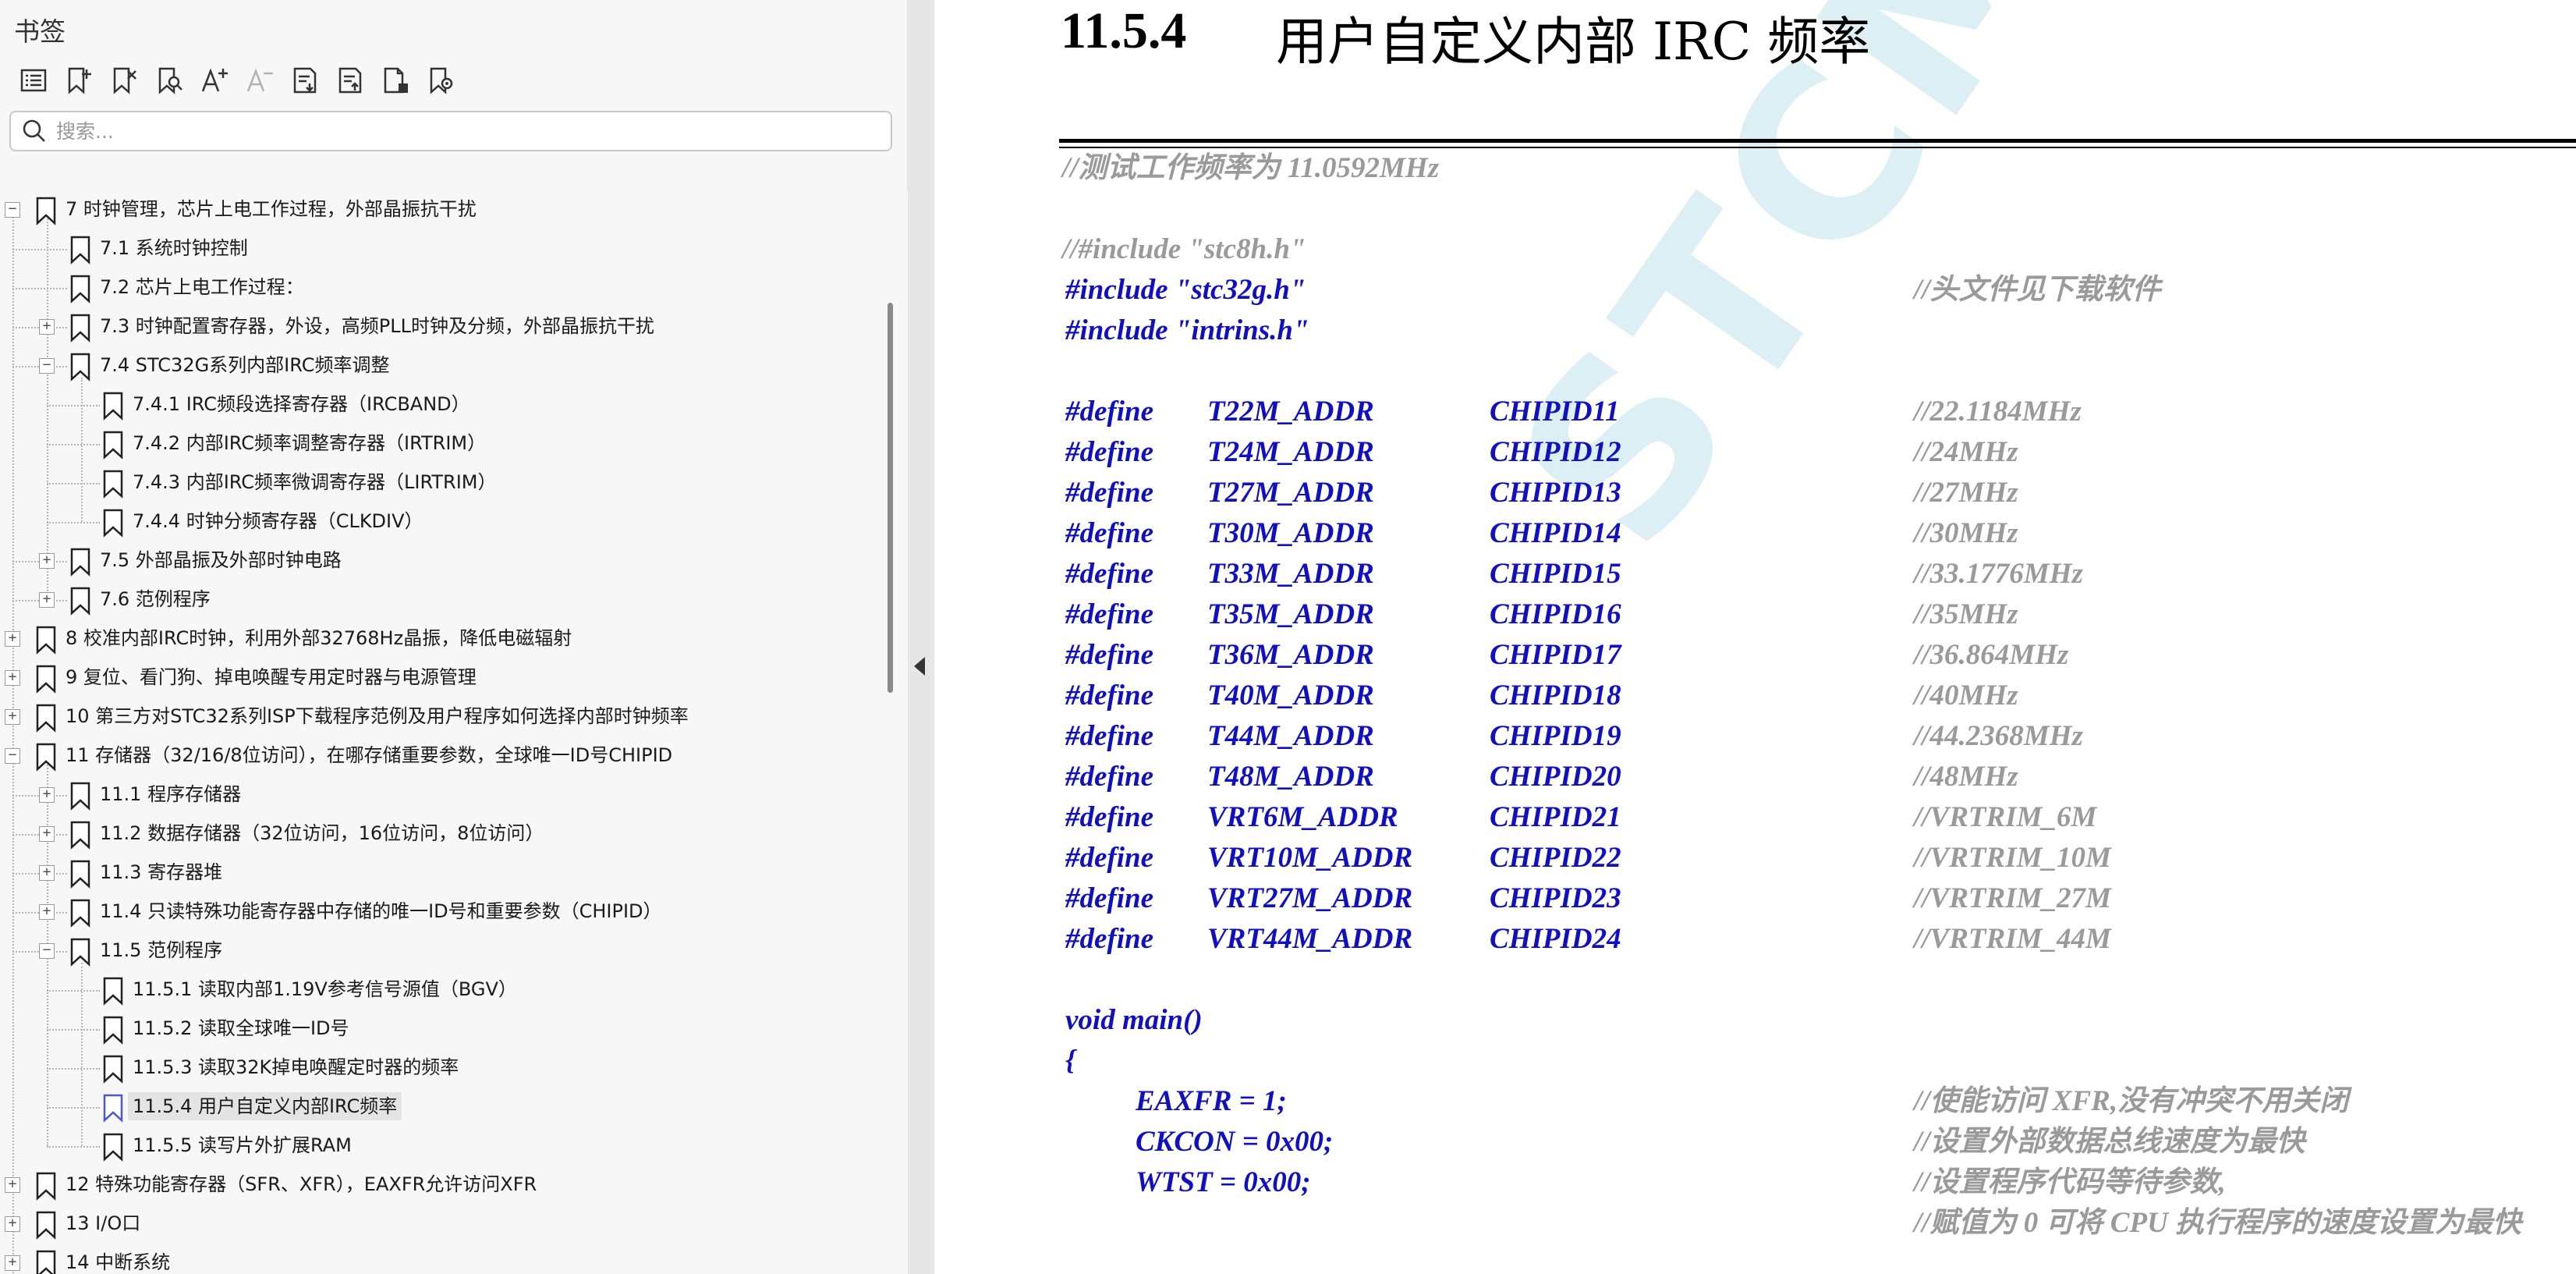 This screenshot has width=2576, height=1274. Describe the element at coordinates (202, 287) in the screenshot. I see `bookmark-label: 7.2 芯片上电工作过程：` at that location.